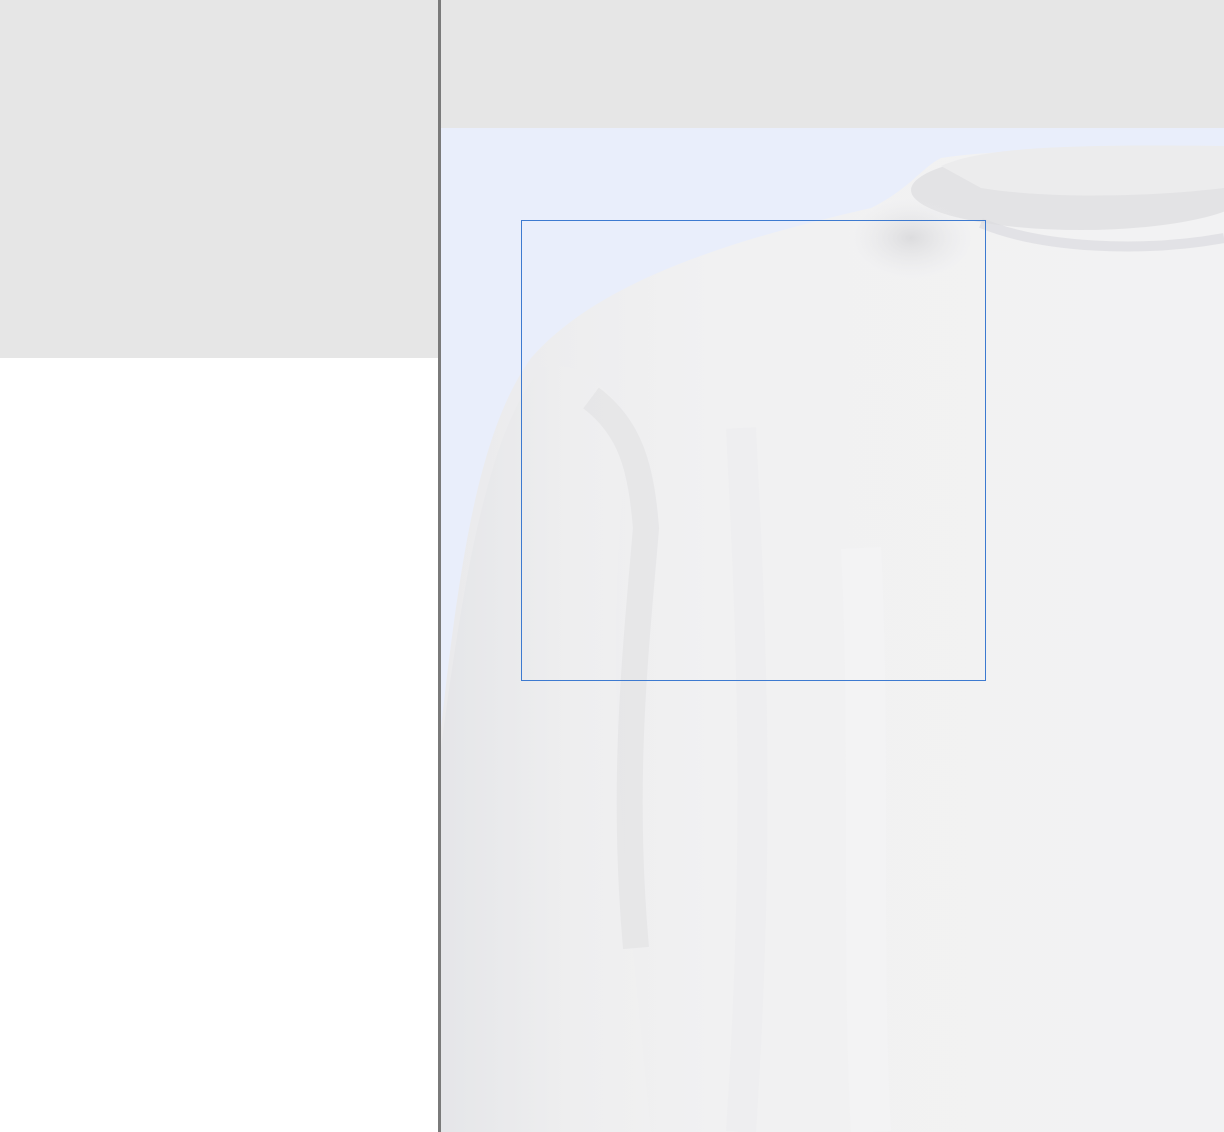 The width and height of the screenshot is (1224, 1132). I want to click on collar-rim, so click(1082, 170).